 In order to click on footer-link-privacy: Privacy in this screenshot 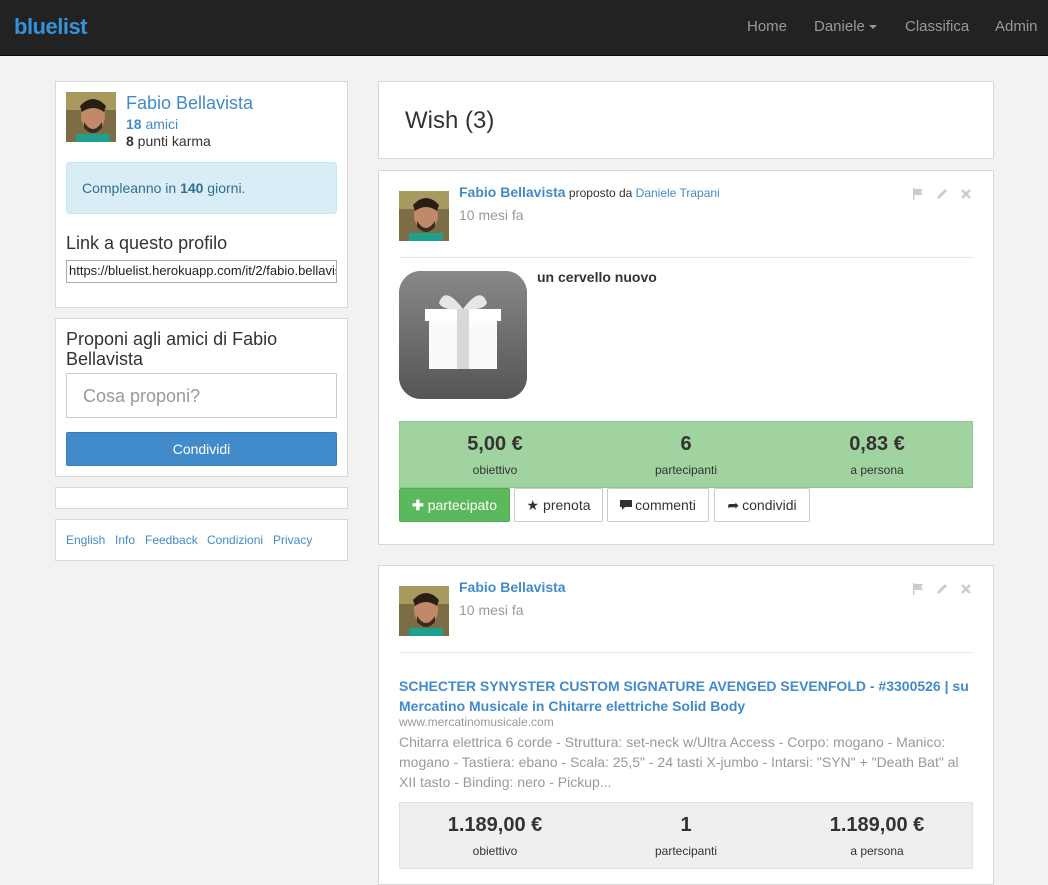, I will do `click(292, 540)`.